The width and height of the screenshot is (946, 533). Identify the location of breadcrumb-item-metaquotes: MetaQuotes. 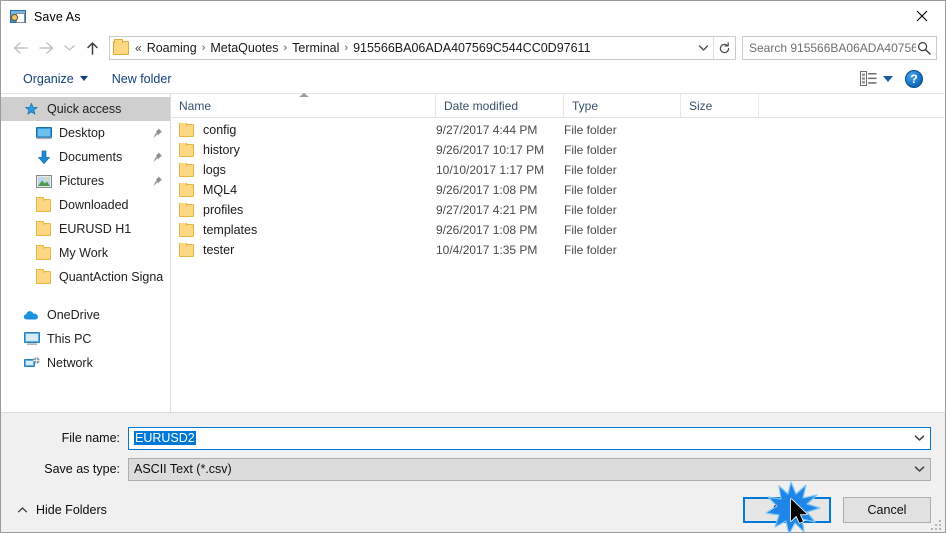
(244, 48).